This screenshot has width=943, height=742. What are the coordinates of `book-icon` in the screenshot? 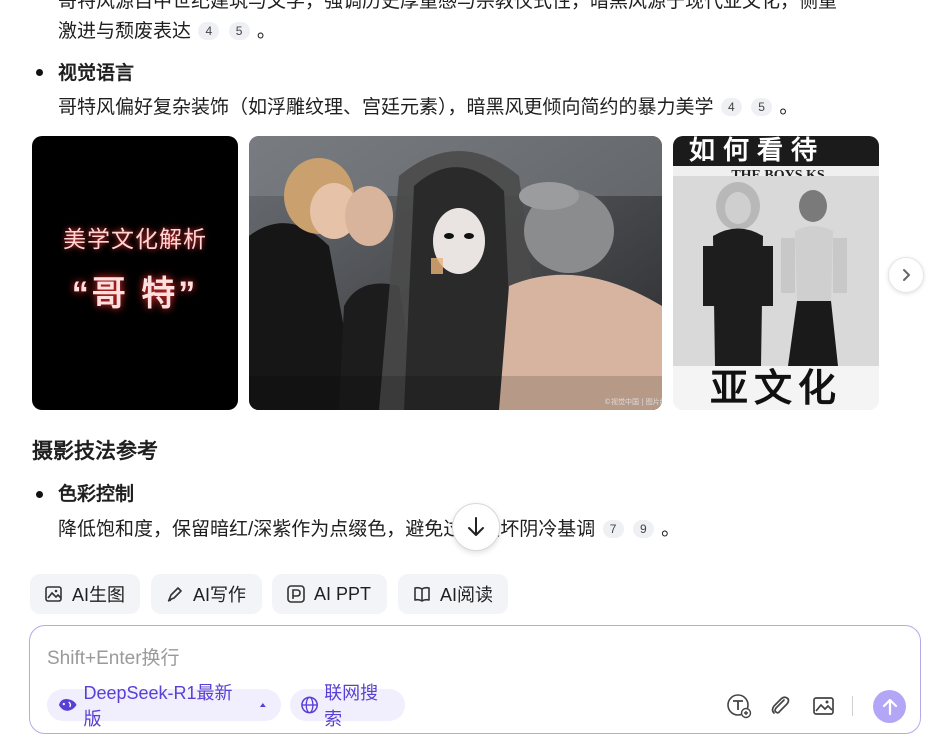 It's located at (422, 594).